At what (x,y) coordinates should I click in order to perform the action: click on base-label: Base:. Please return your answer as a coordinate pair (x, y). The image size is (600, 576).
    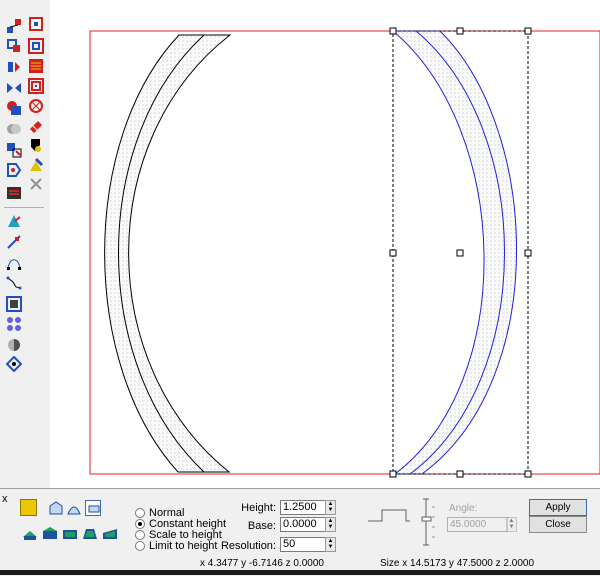
    Looking at the image, I should click on (261, 526).